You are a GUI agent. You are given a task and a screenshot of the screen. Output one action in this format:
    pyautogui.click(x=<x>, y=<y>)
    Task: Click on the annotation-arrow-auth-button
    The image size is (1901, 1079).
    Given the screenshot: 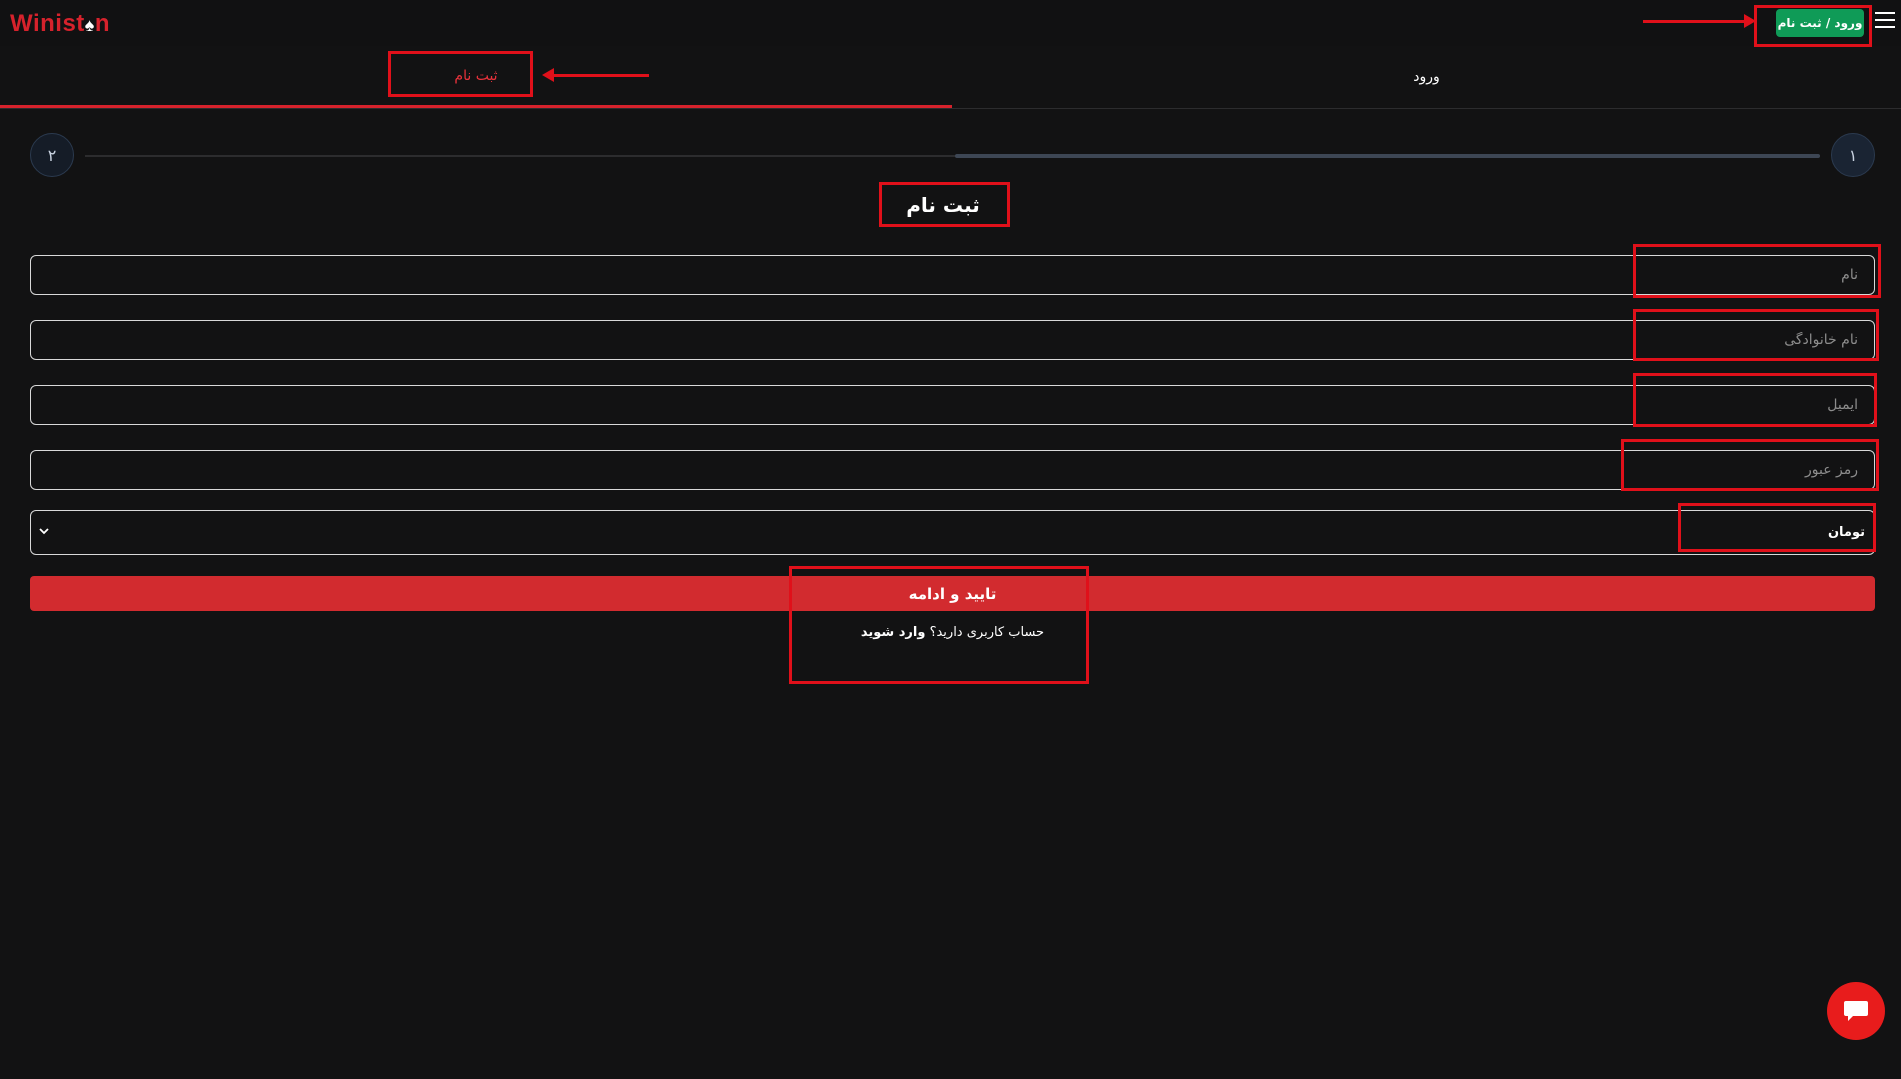 What is the action you would take?
    pyautogui.click(x=1699, y=21)
    